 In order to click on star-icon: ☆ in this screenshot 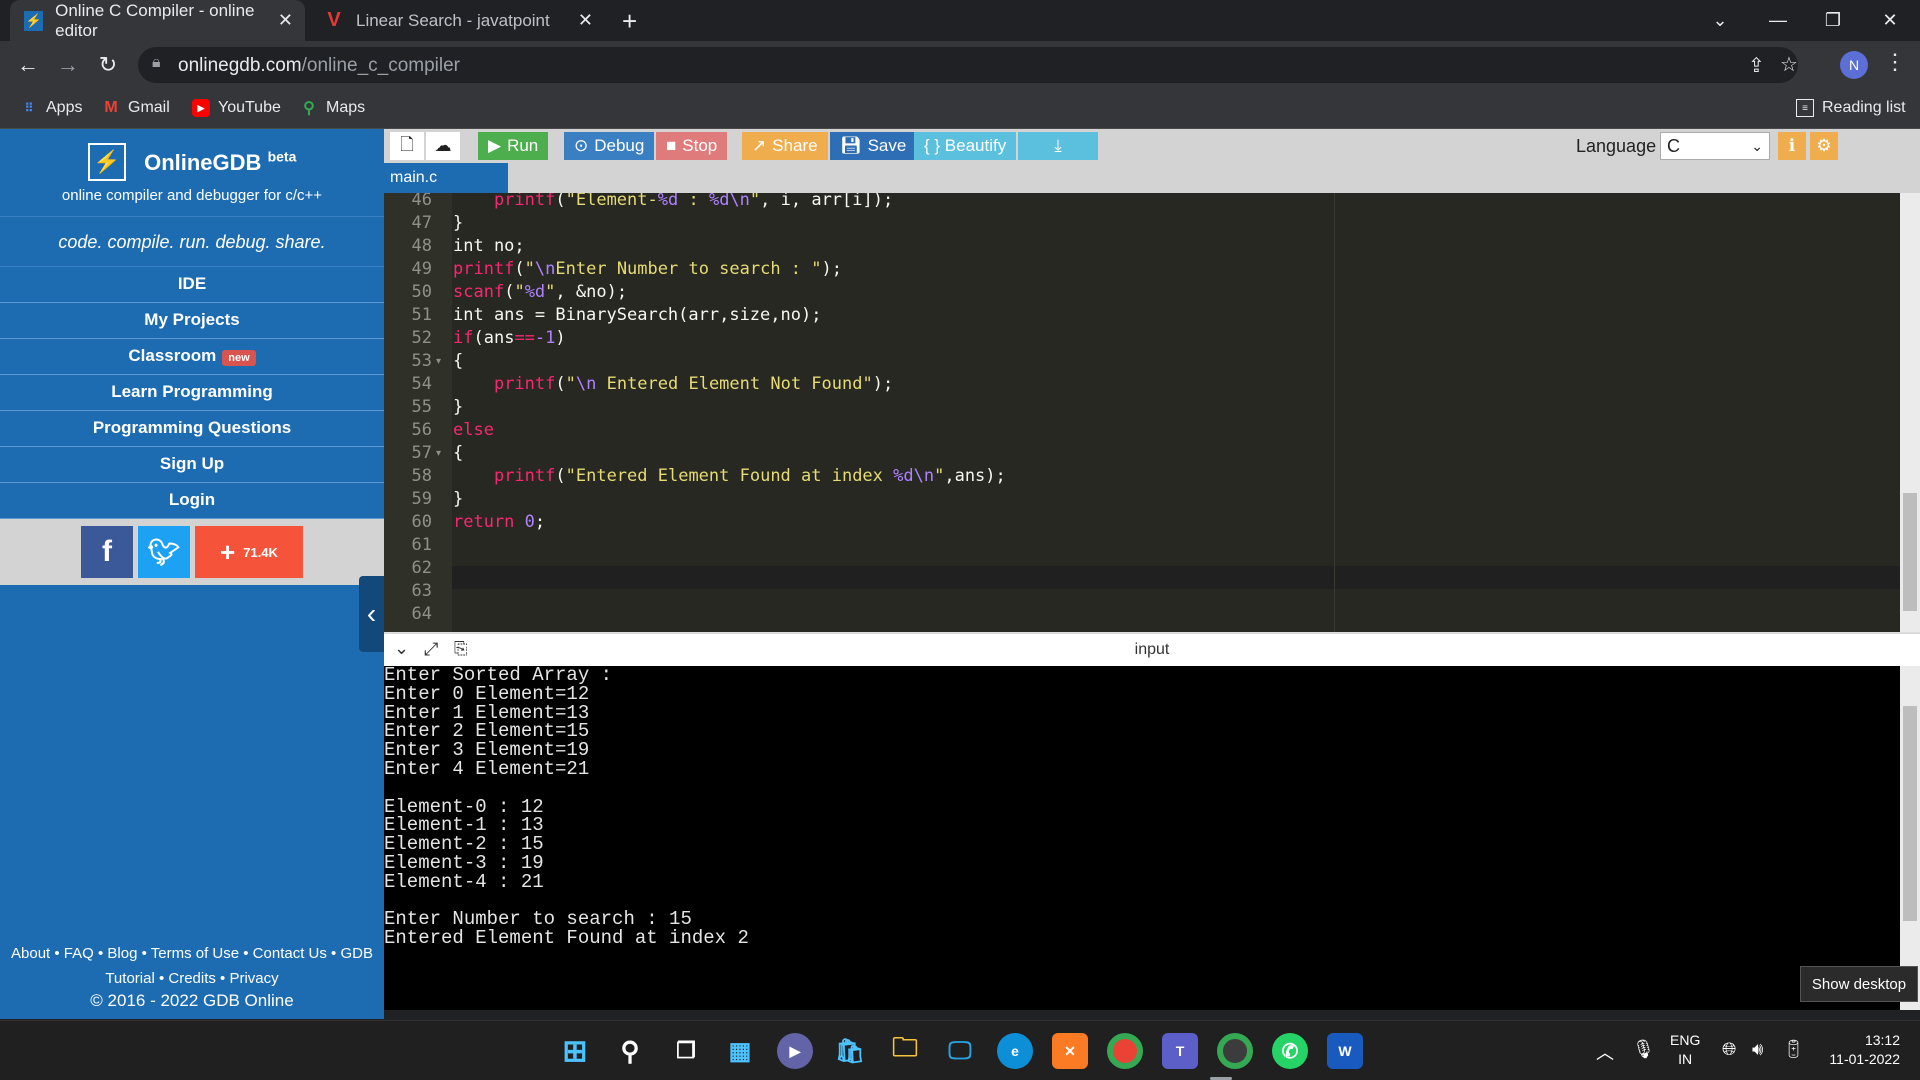, I will do `click(1789, 64)`.